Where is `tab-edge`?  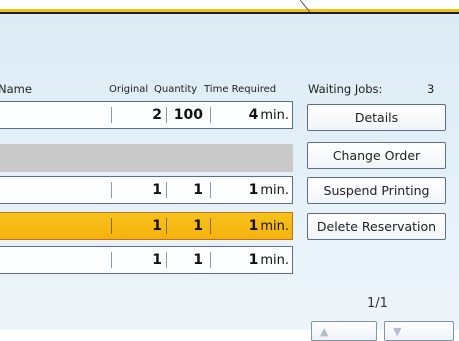 tab-edge is located at coordinates (305, 7).